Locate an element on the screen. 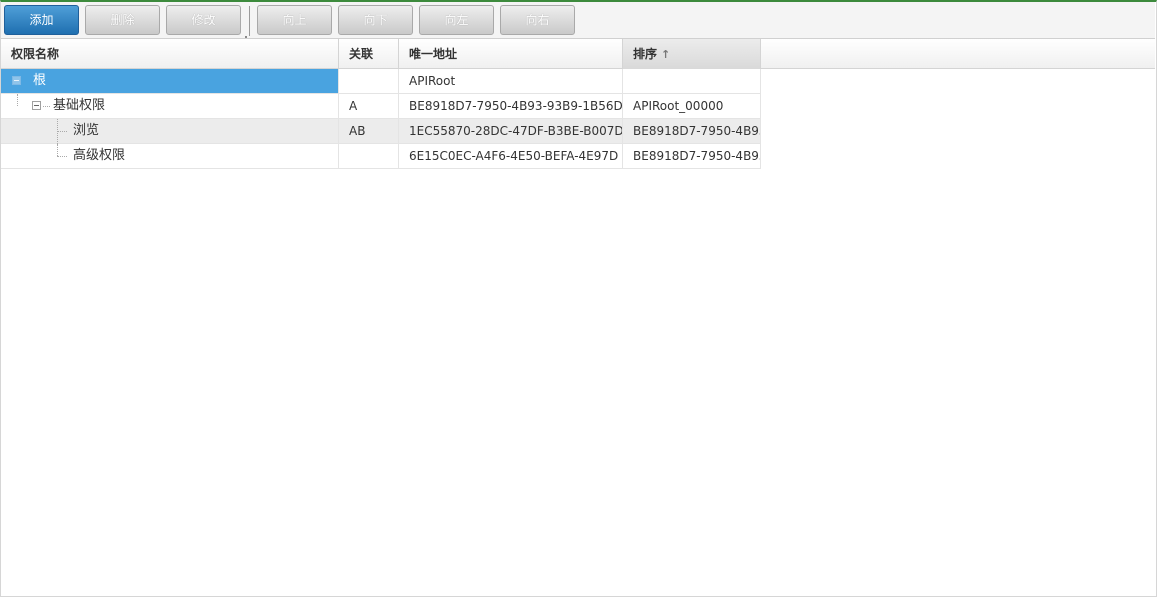 This screenshot has width=1157, height=597. cell-order is located at coordinates (692, 81).